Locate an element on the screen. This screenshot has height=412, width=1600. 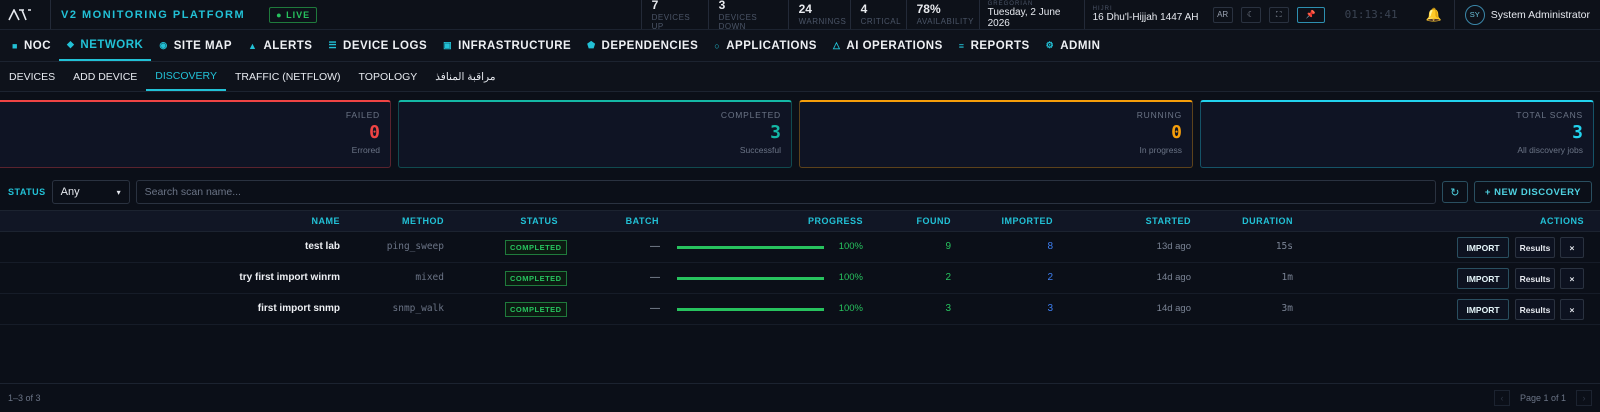
refresh-button: ↻ is located at coordinates (1454, 192).